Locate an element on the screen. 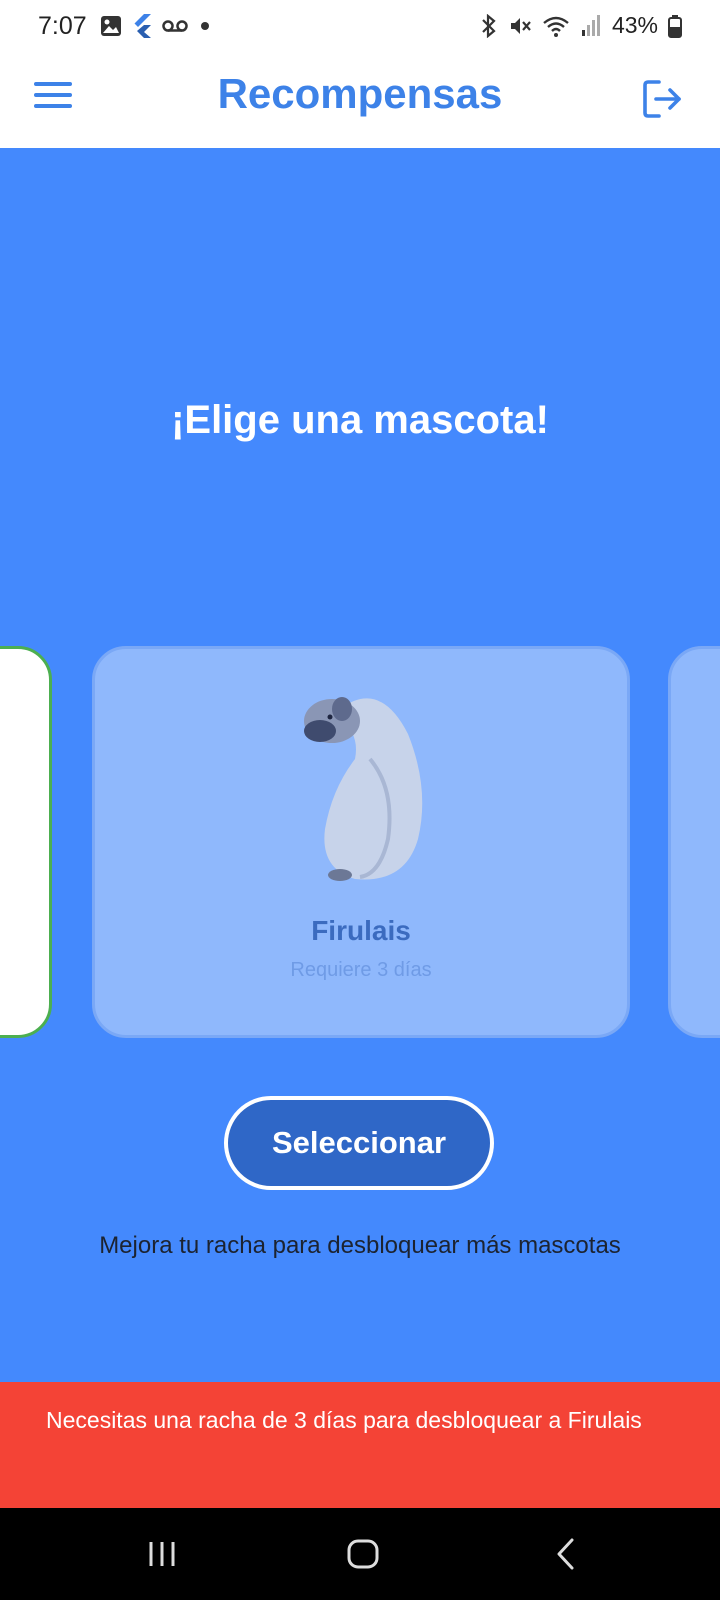 This screenshot has width=720, height=1600. pet-name: Firulais is located at coordinates (361, 930).